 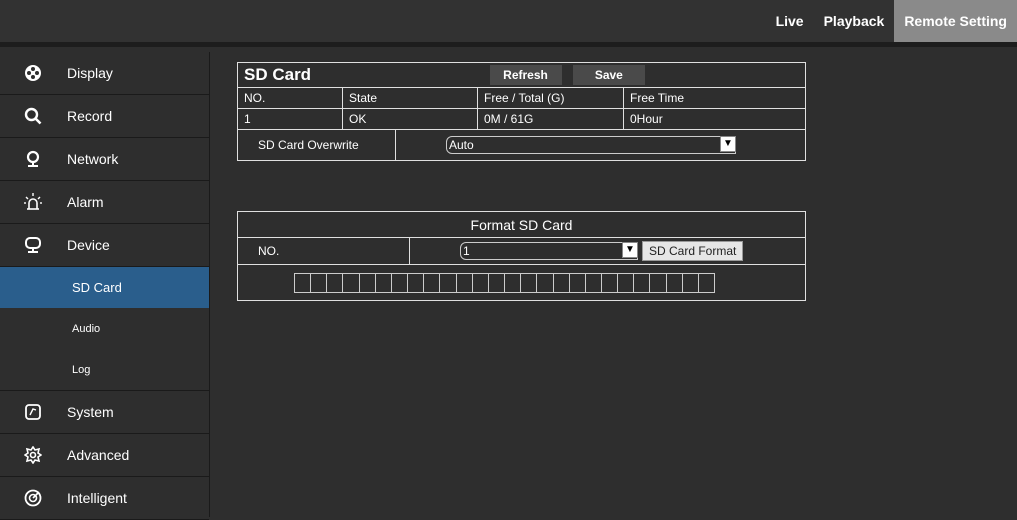 What do you see at coordinates (550, 98) in the screenshot?
I see `header-free-total: Free / Total (G)` at bounding box center [550, 98].